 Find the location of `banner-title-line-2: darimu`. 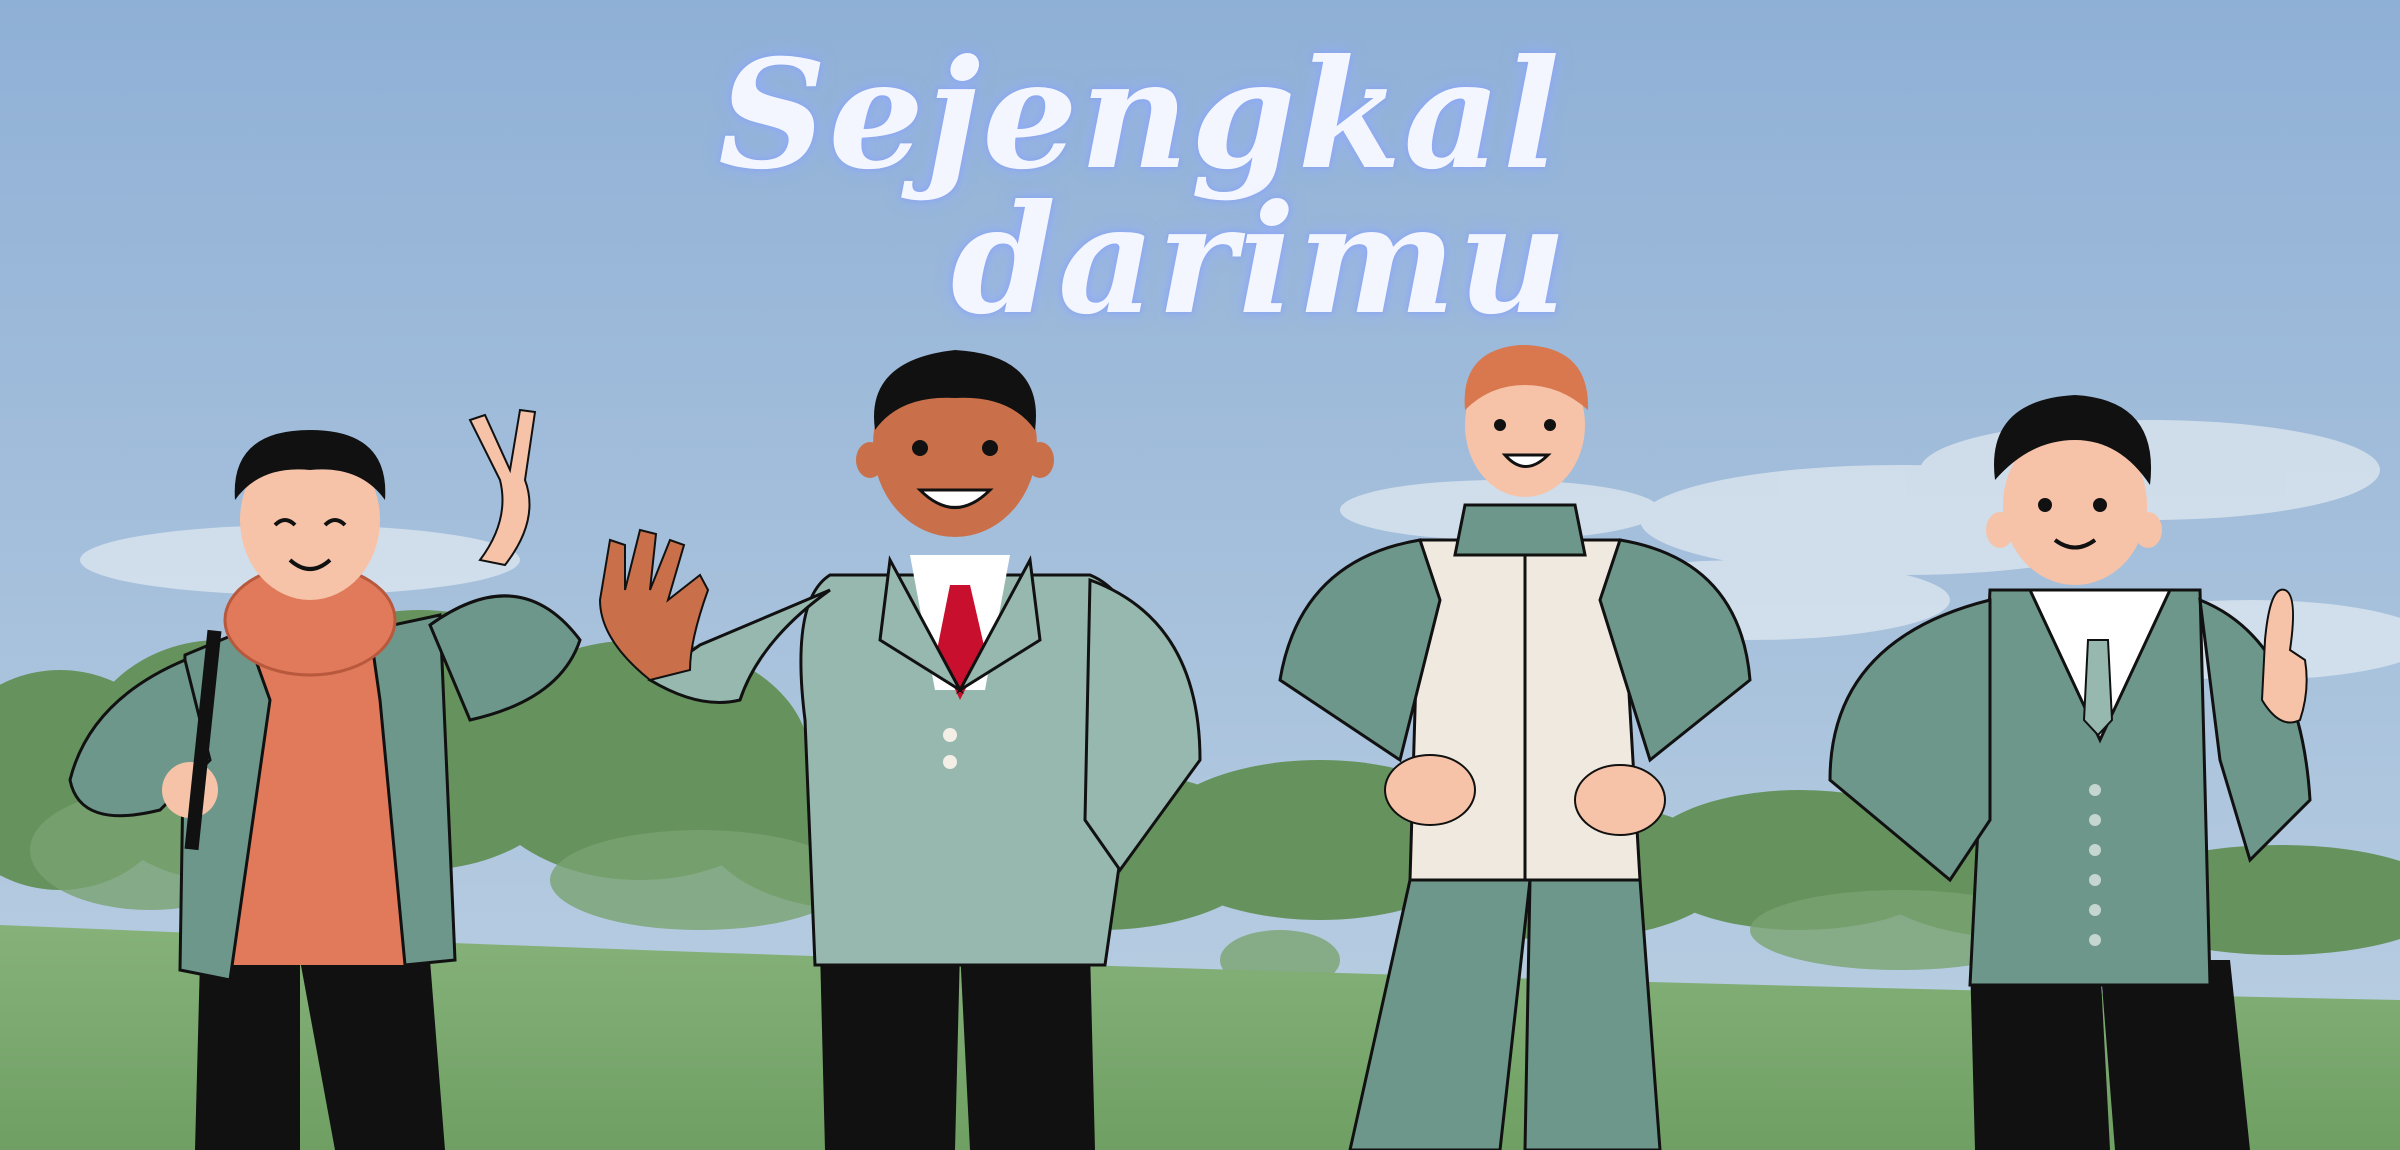

banner-title-line-2: darimu is located at coordinates (1260, 260).